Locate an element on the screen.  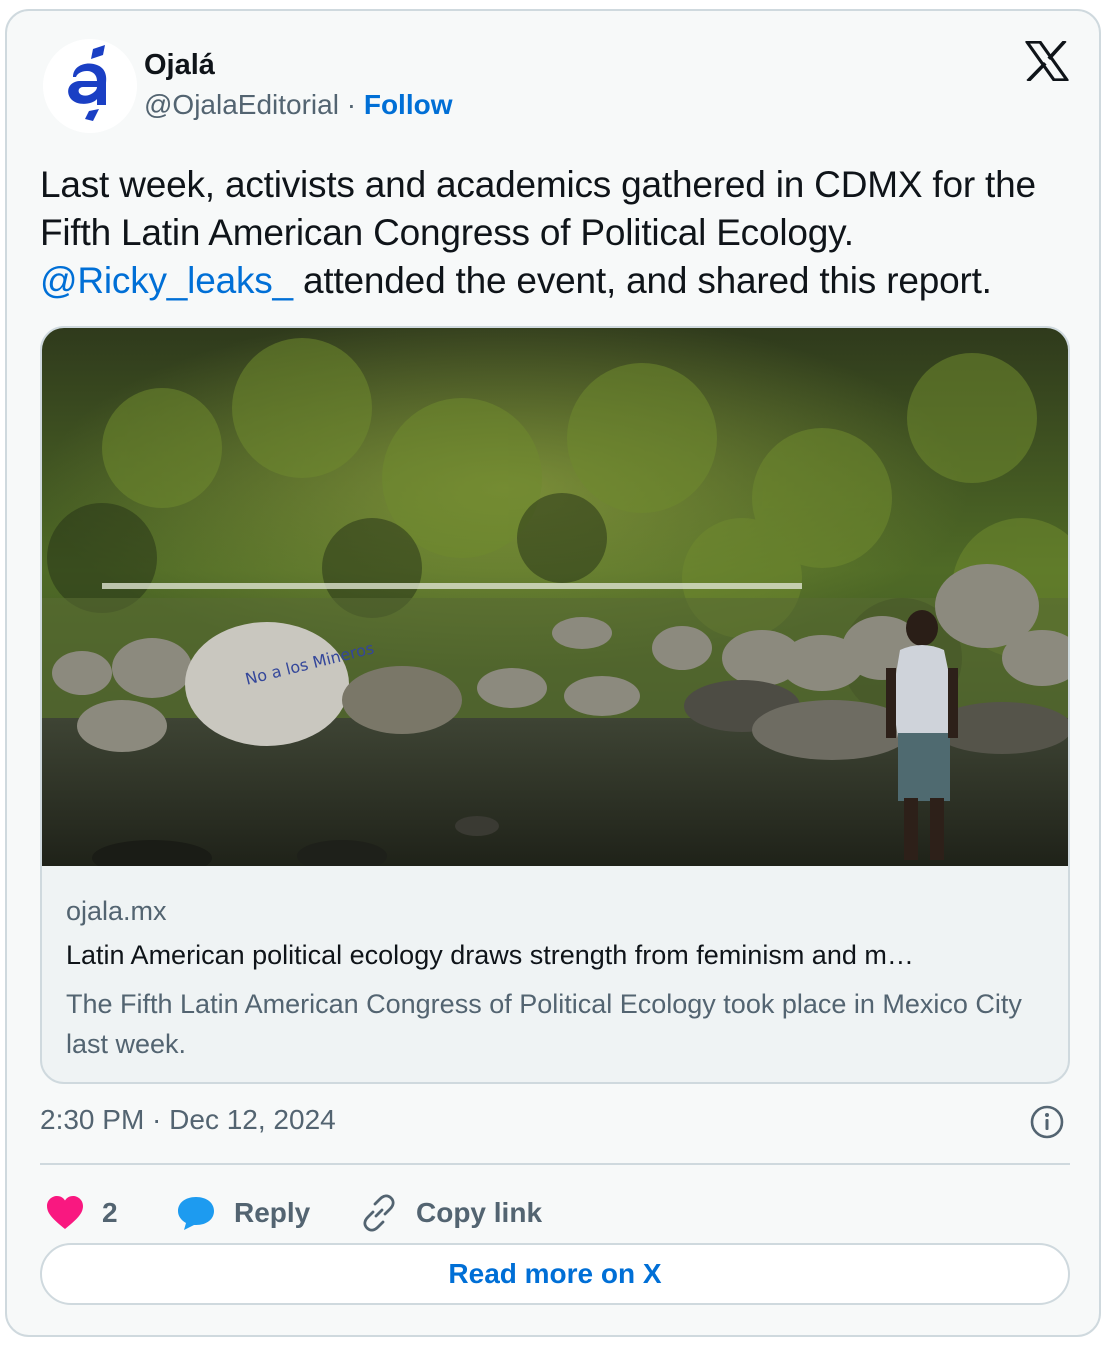
divider is located at coordinates (555, 1164).